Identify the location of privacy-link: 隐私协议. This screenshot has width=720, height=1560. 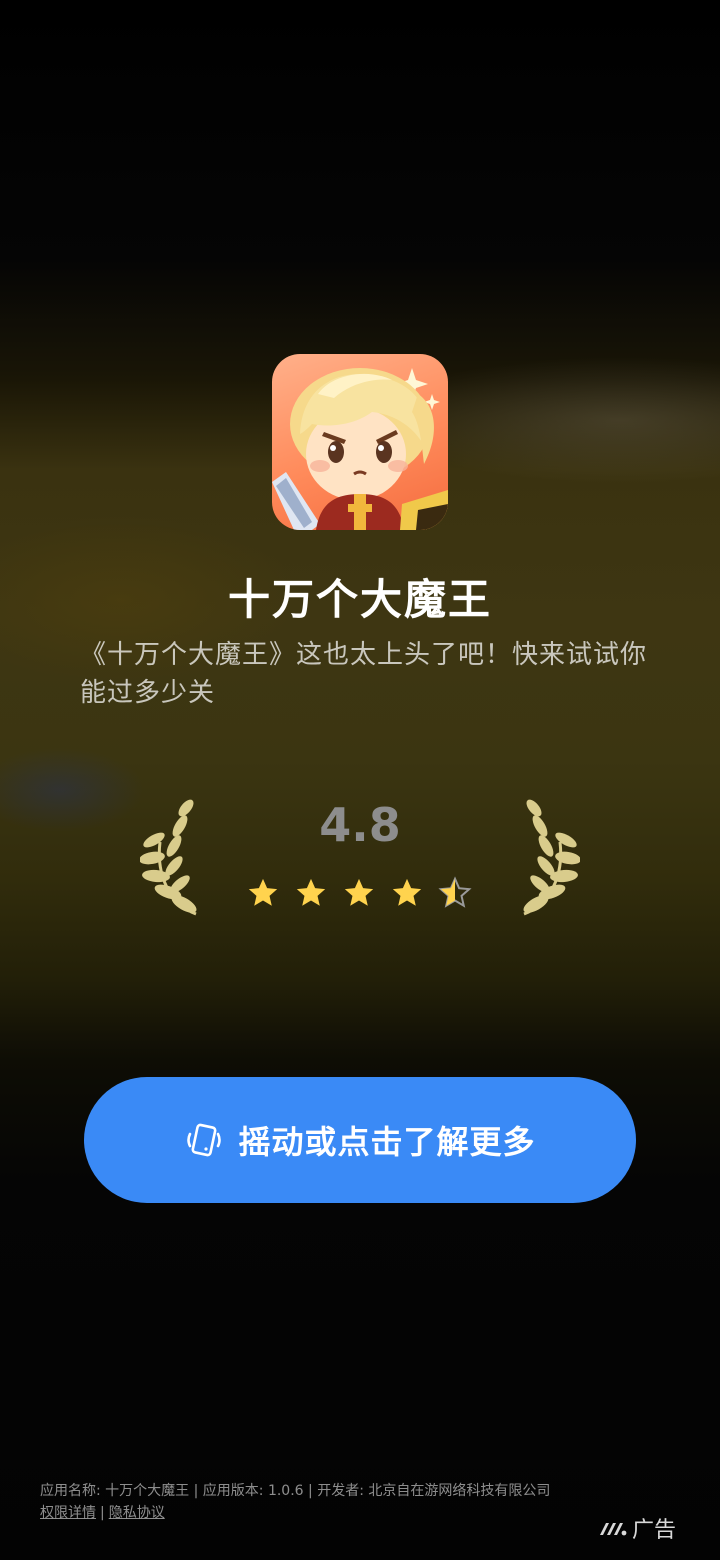
(137, 1513).